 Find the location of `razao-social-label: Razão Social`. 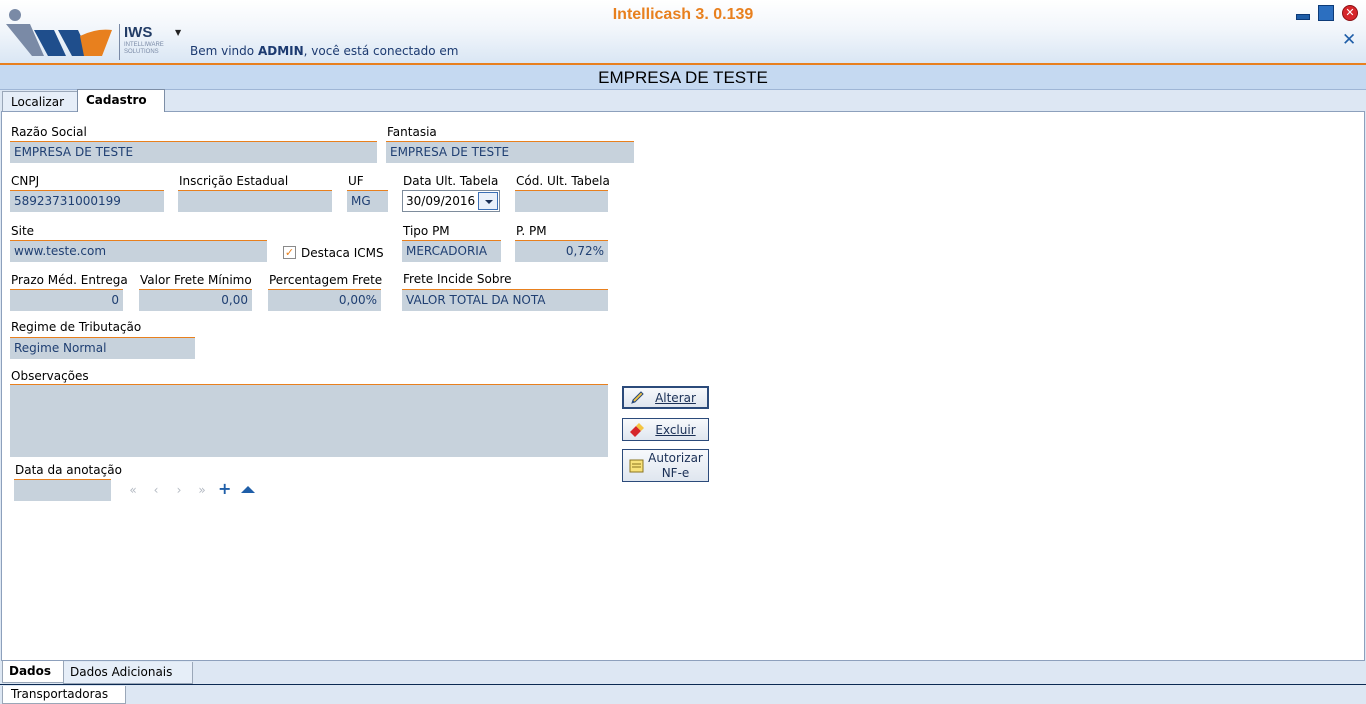

razao-social-label: Razão Social is located at coordinates (49, 132).